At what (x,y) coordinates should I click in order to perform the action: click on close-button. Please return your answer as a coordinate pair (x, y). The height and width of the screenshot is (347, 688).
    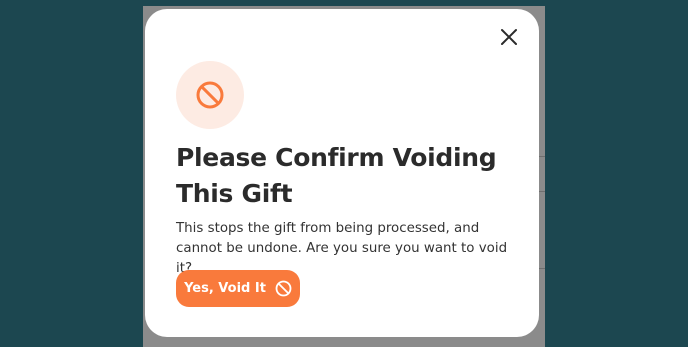
    Looking at the image, I should click on (509, 37).